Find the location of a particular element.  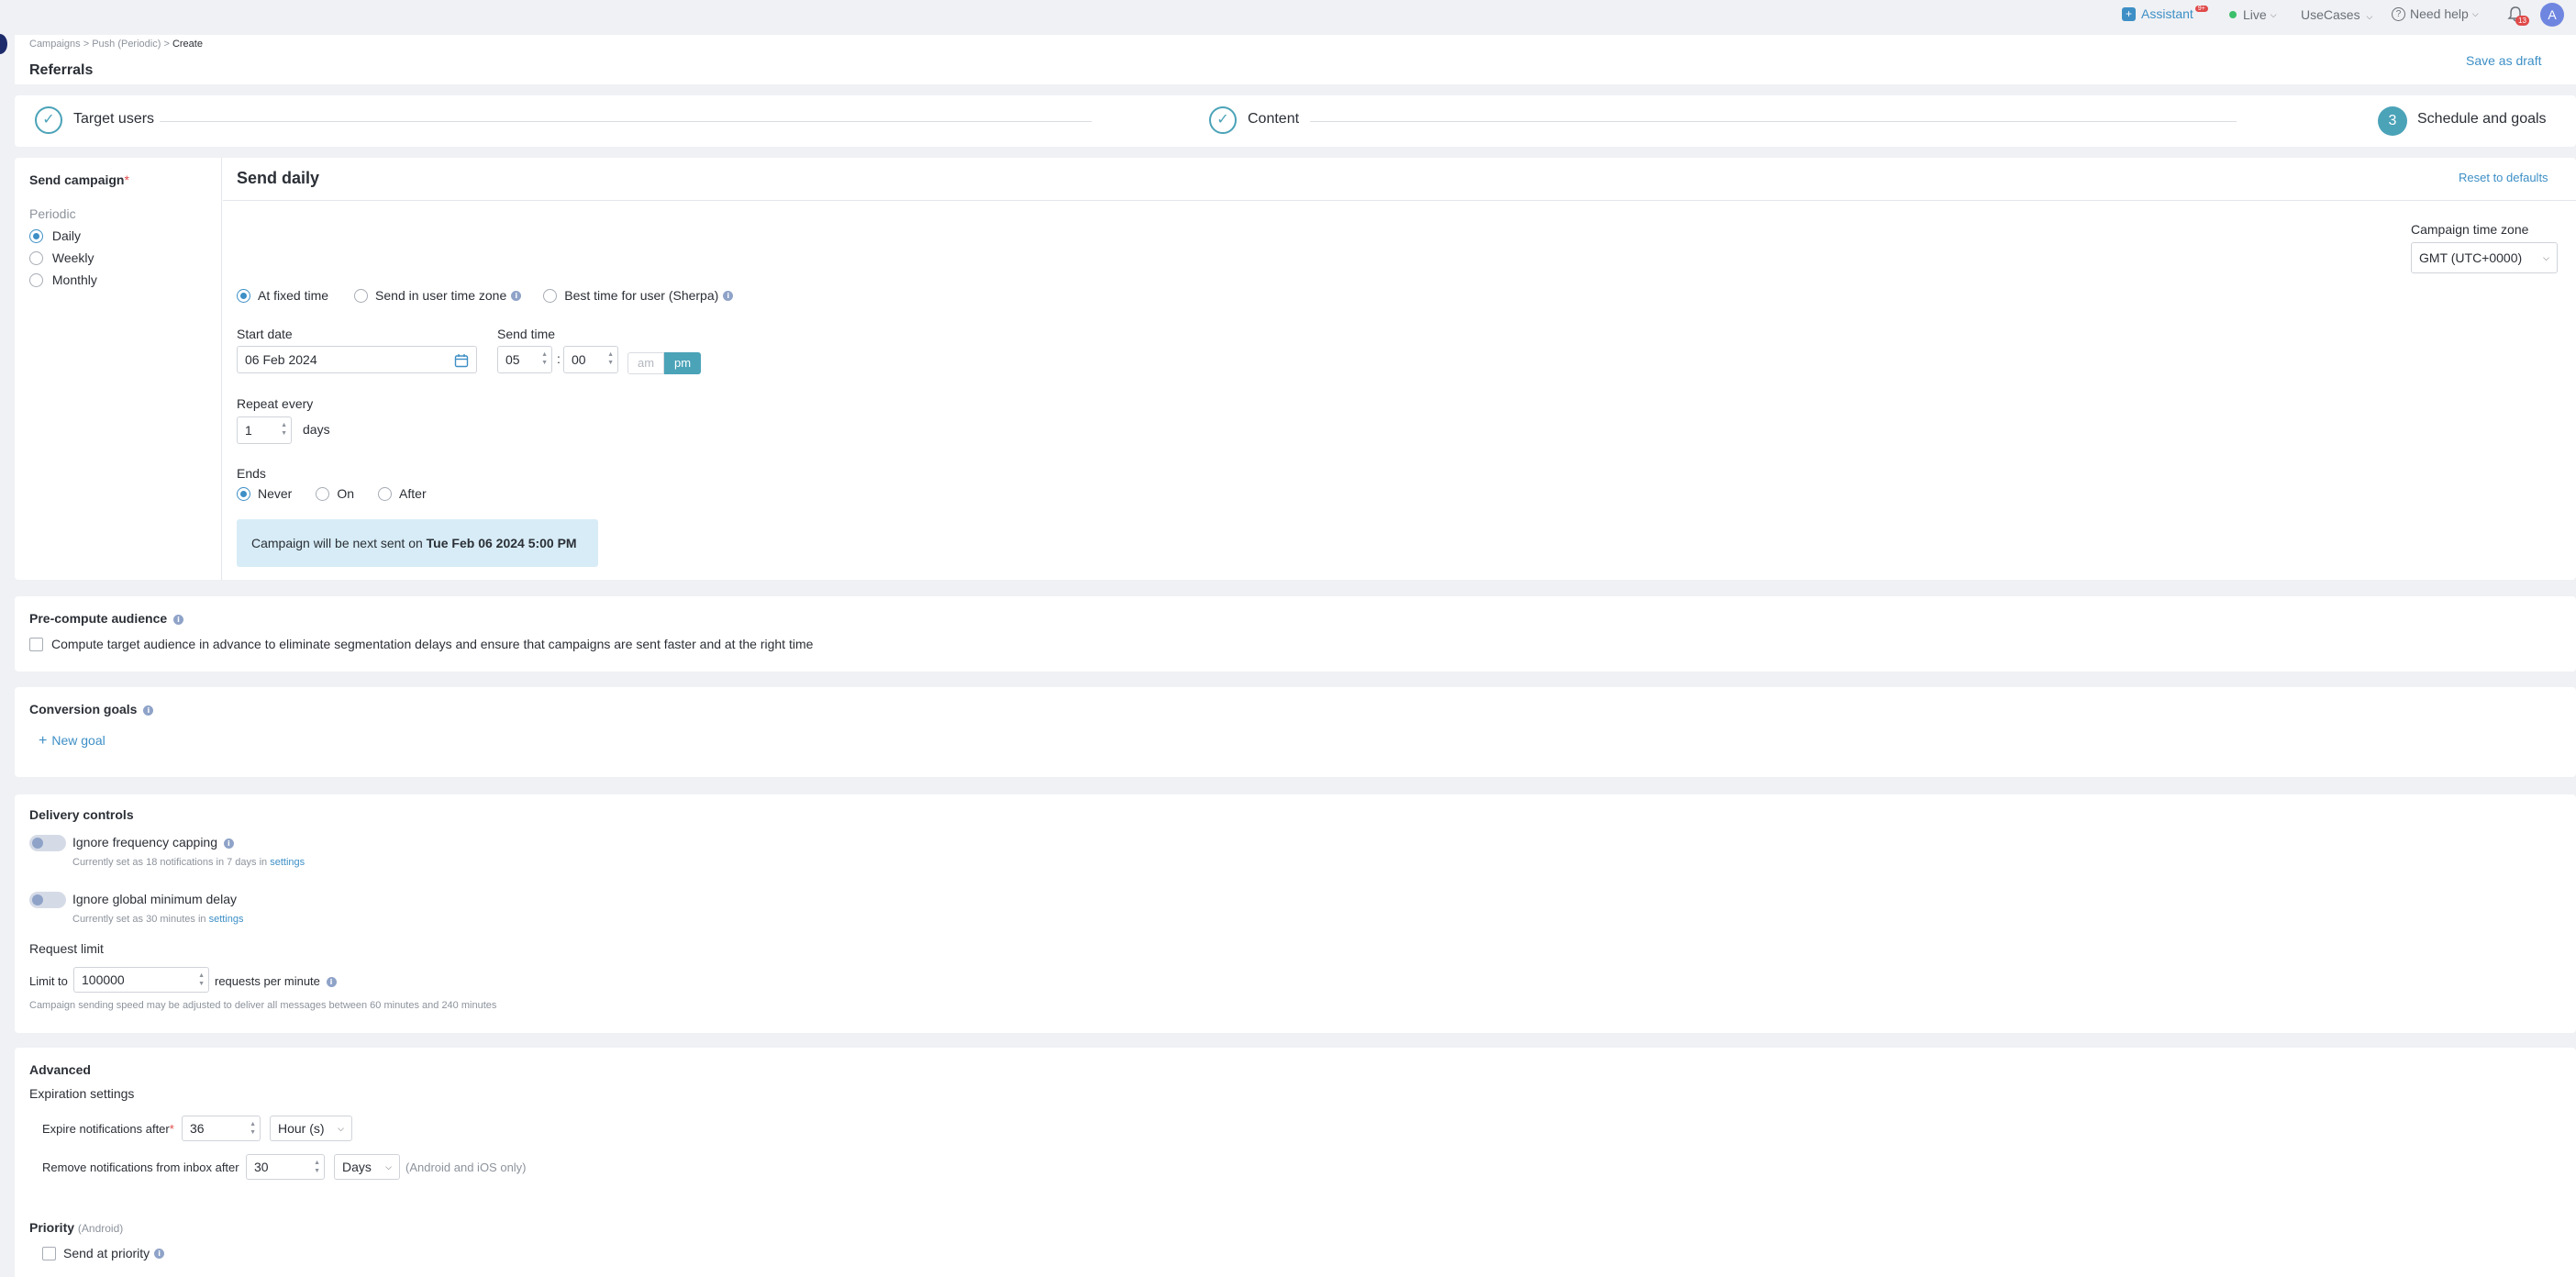

radio-ends-on is located at coordinates (322, 494).